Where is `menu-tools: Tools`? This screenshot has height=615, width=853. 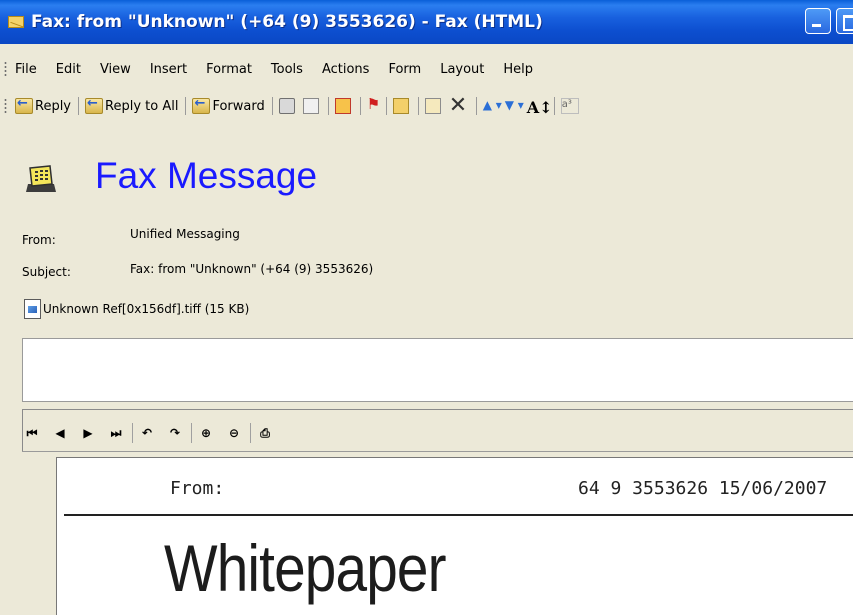 menu-tools: Tools is located at coordinates (287, 69).